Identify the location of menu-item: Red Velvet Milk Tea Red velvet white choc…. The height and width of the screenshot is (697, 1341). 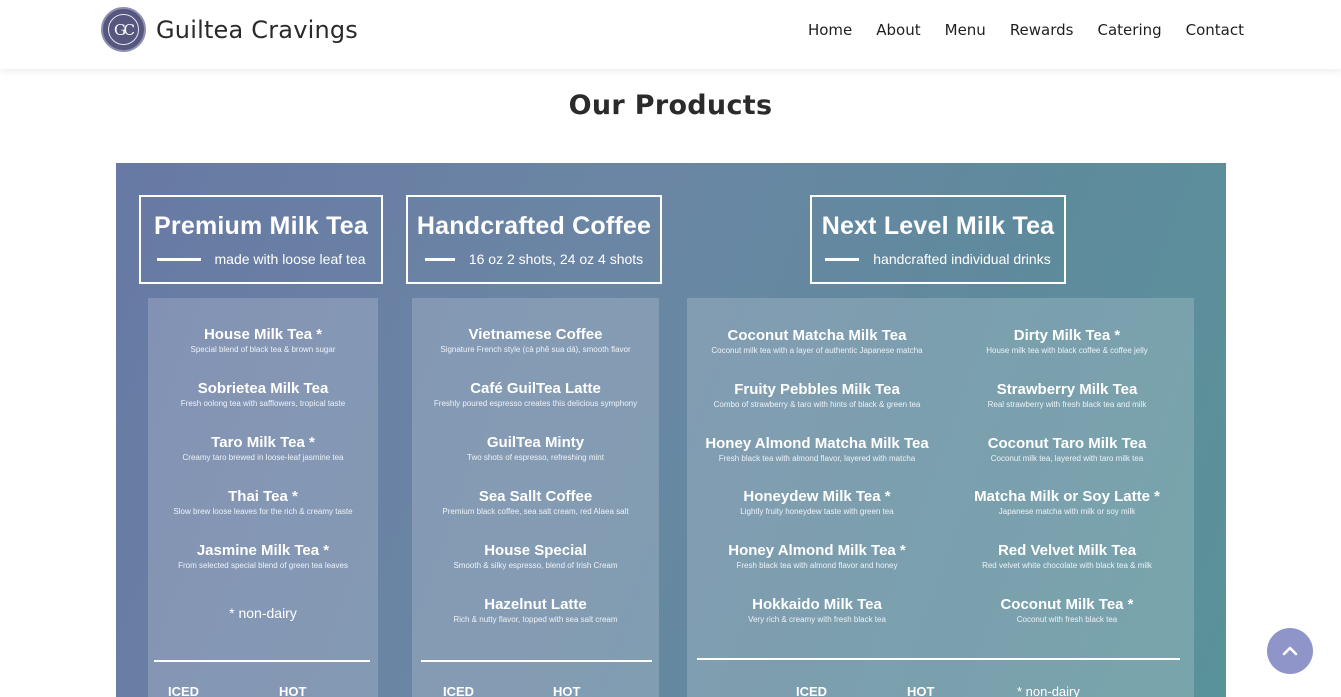
(1067, 556).